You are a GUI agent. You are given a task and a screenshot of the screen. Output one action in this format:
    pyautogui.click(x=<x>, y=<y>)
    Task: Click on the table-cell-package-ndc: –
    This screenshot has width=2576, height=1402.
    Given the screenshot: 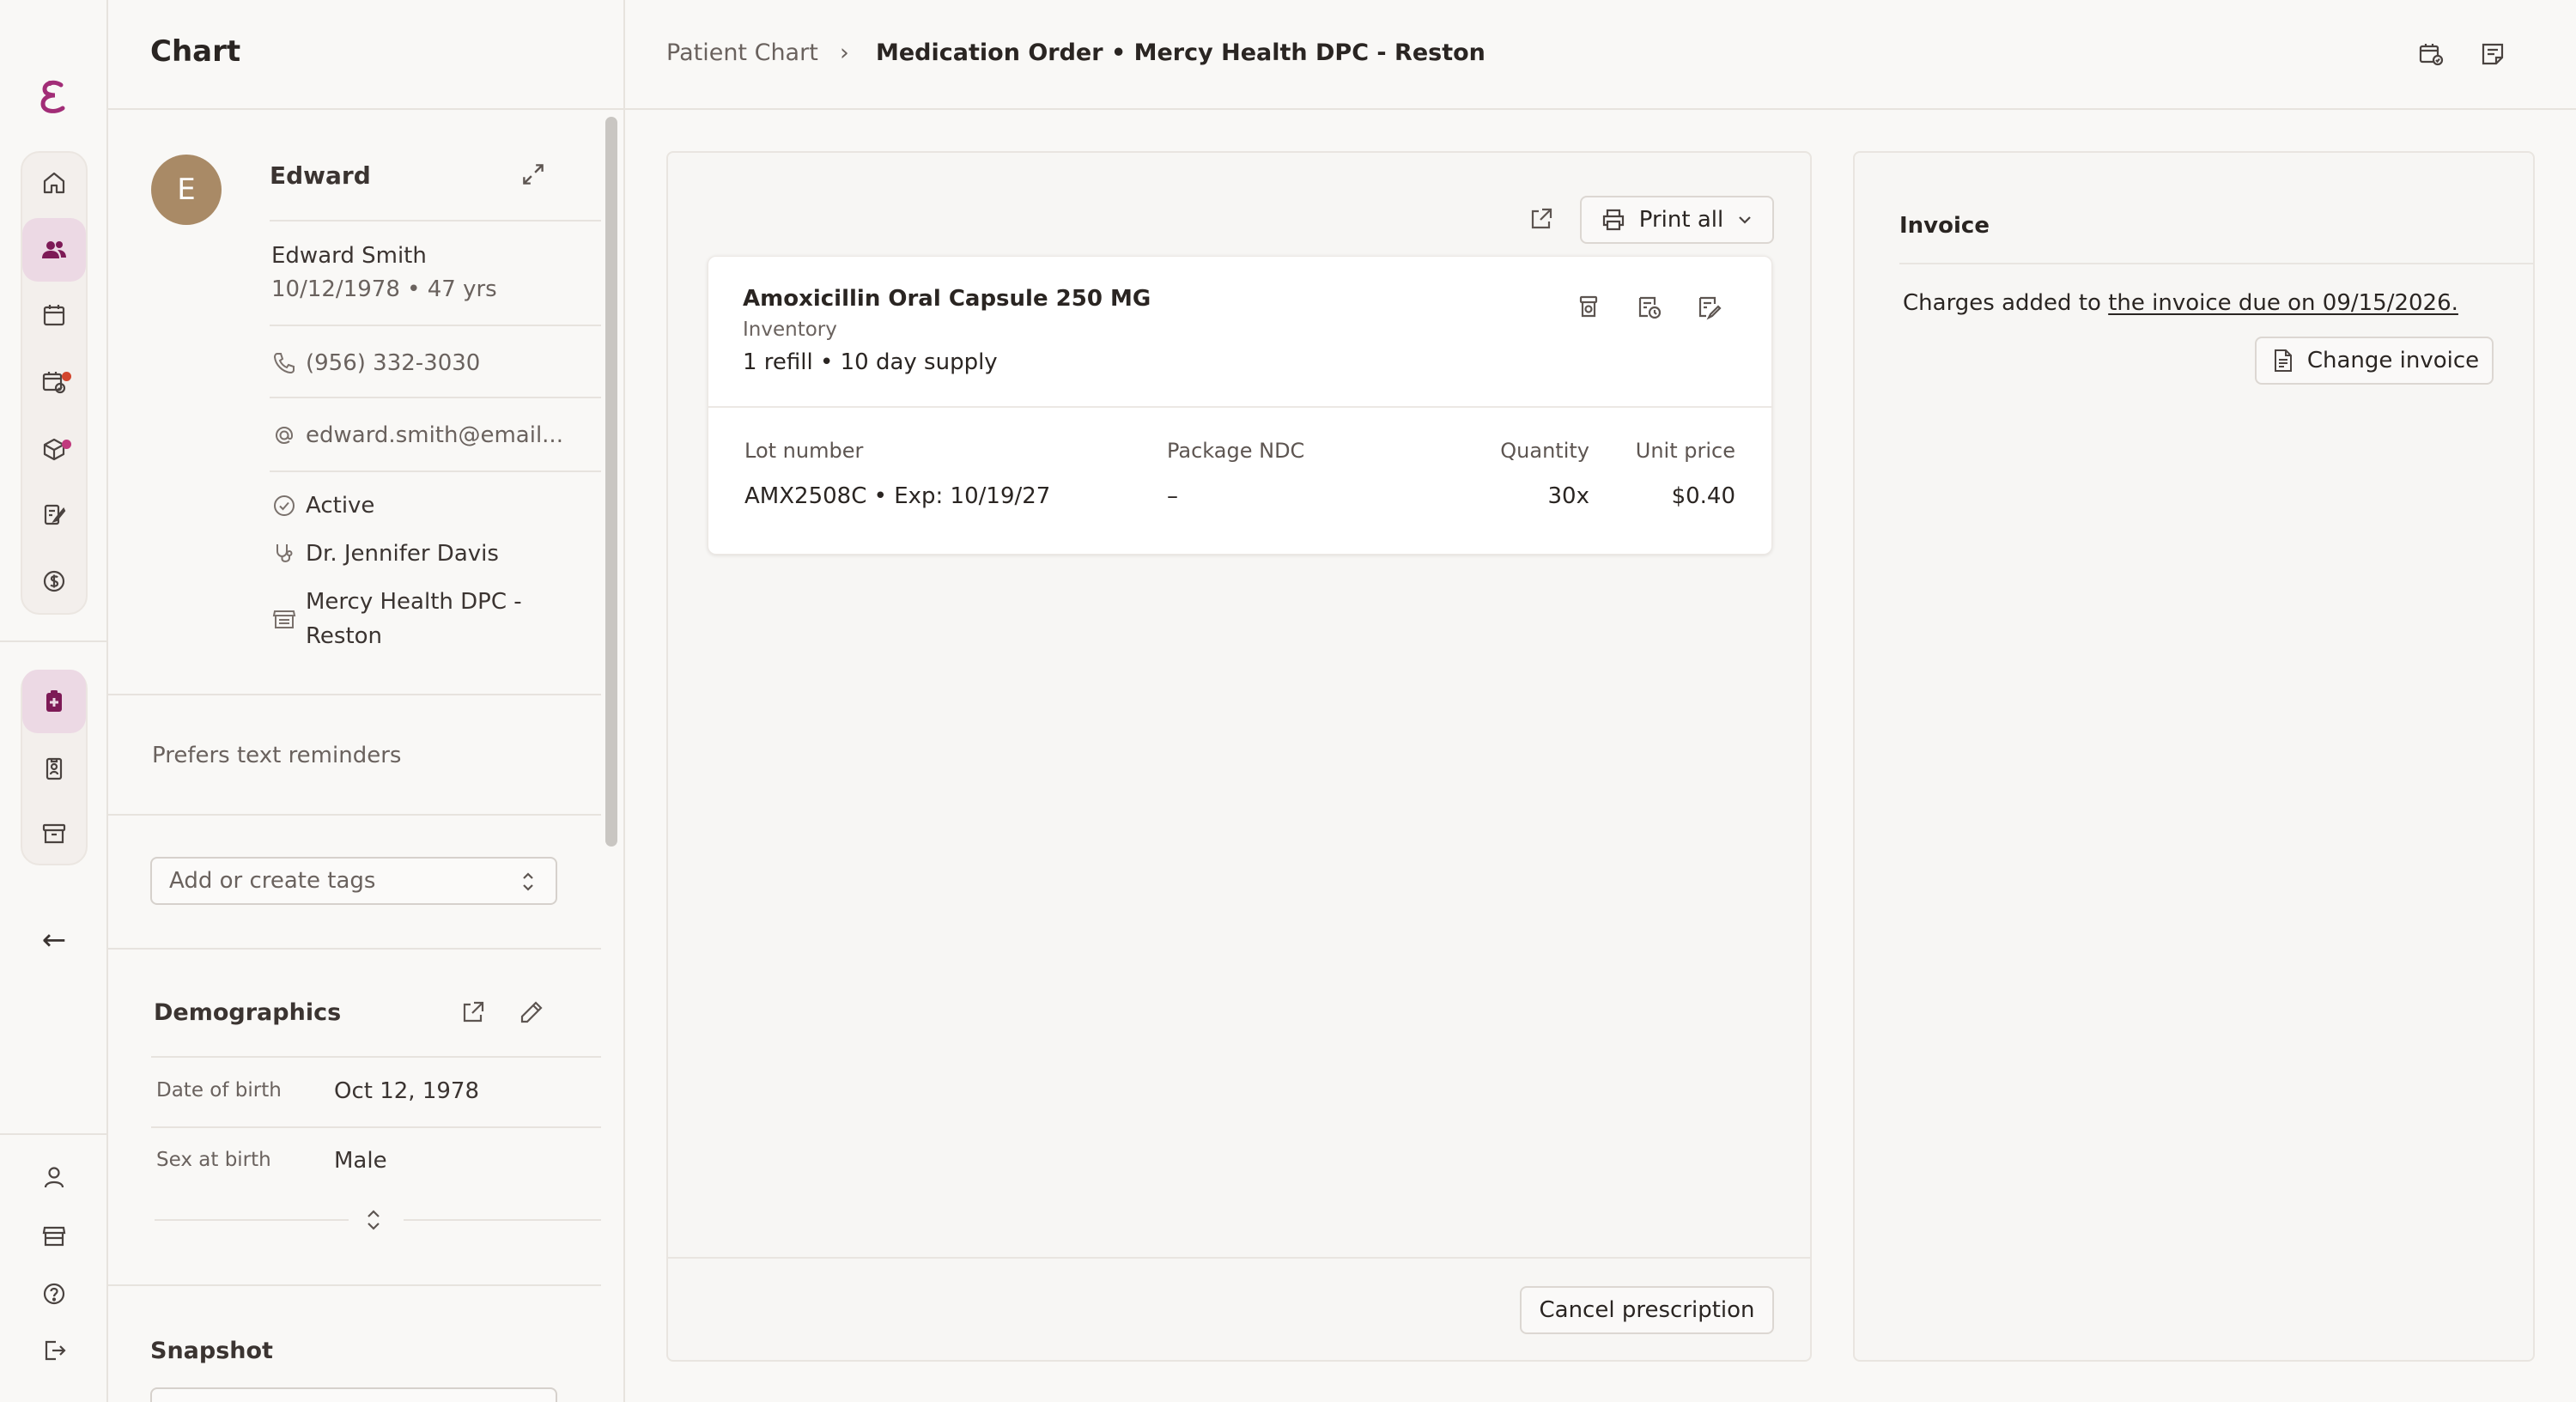 What is the action you would take?
    pyautogui.click(x=1173, y=496)
    